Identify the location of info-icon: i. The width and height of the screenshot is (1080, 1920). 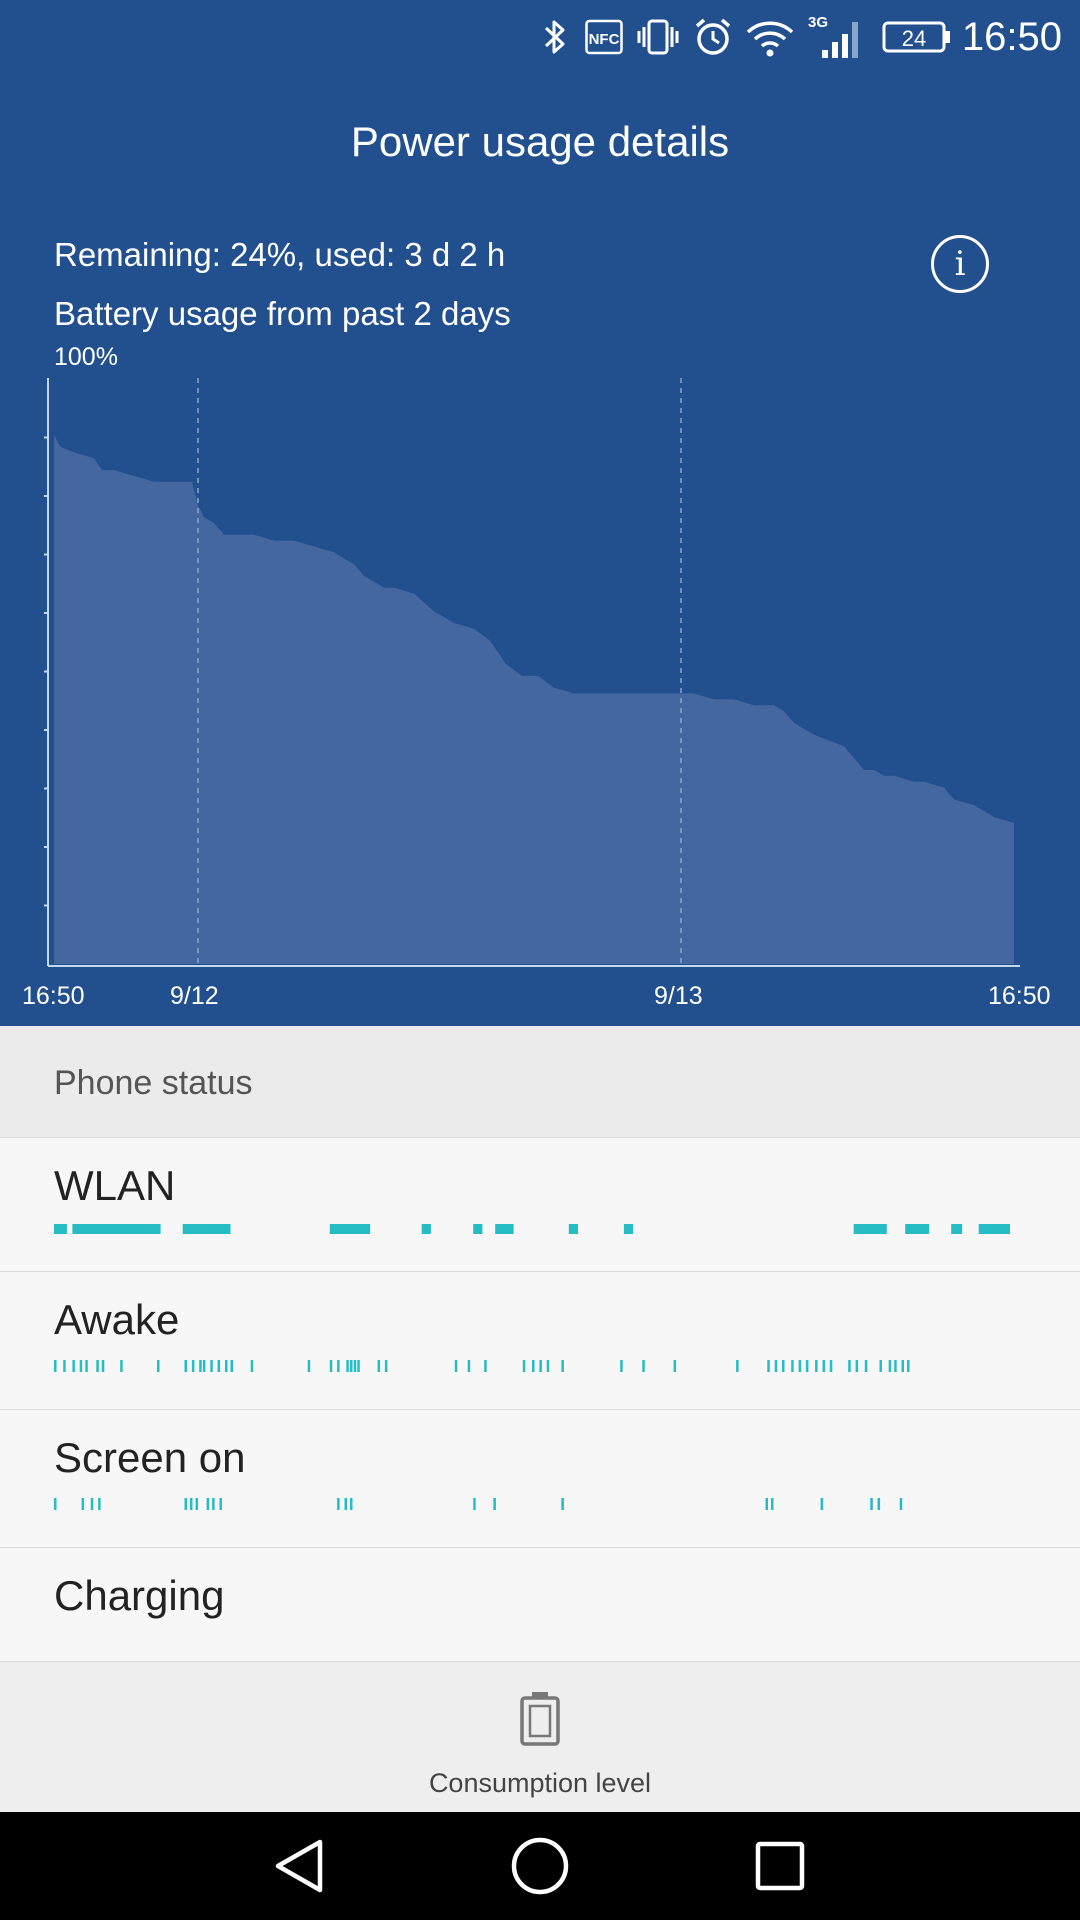
(960, 264).